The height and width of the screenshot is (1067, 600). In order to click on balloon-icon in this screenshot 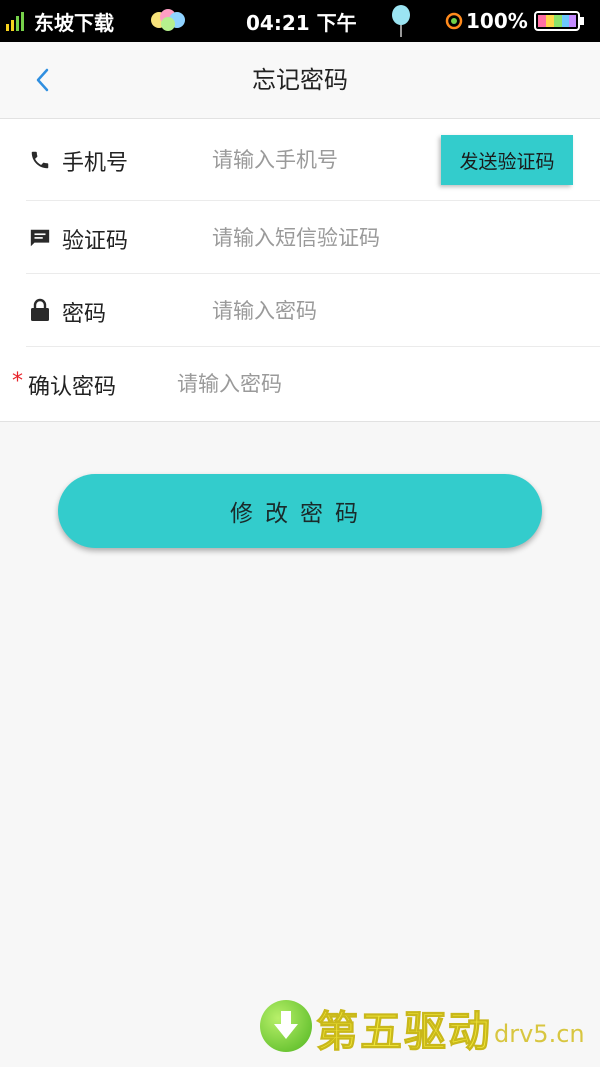, I will do `click(401, 21)`.